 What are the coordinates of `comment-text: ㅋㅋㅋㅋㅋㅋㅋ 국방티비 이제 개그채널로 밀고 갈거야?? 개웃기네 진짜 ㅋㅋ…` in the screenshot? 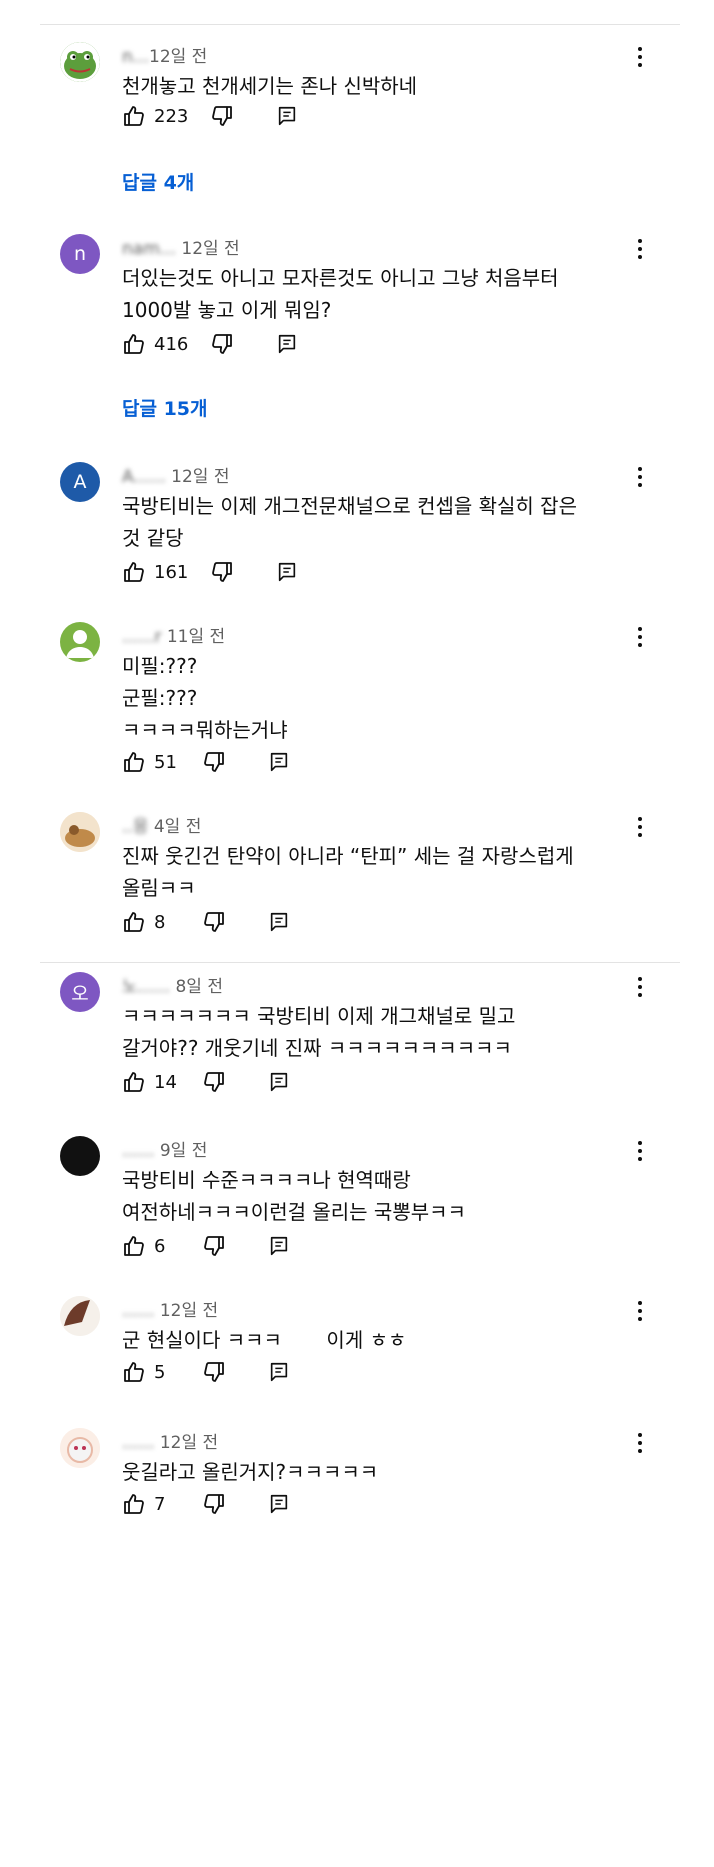 It's located at (319, 1032).